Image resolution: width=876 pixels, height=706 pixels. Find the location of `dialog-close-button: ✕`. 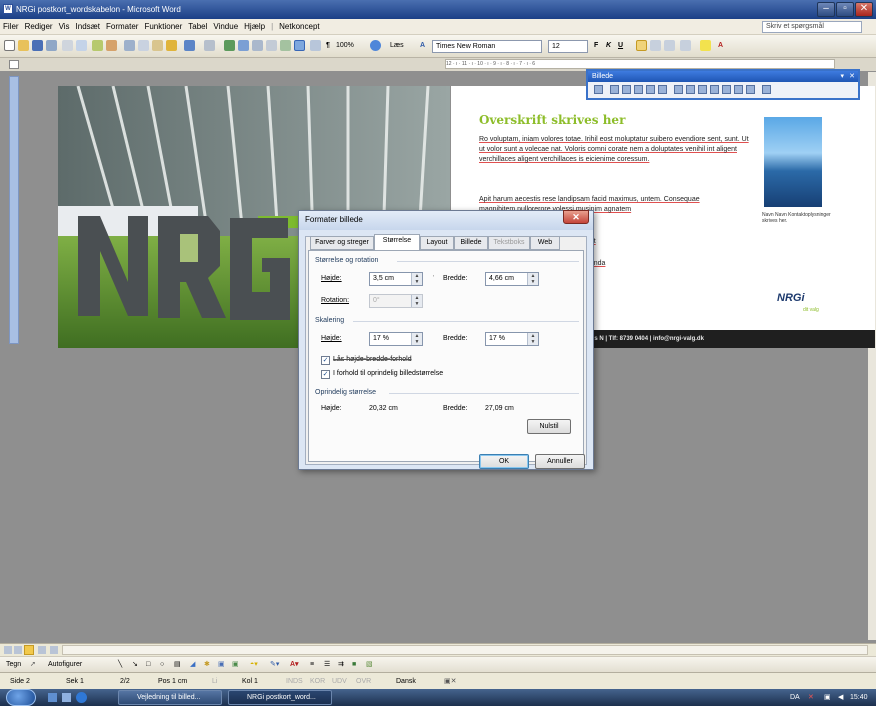

dialog-close-button: ✕ is located at coordinates (576, 217).